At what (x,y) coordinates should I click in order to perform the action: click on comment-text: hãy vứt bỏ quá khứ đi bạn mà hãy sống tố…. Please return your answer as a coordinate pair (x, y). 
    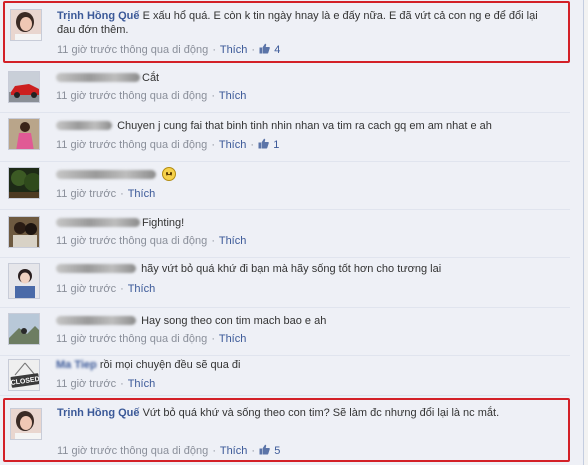
    Looking at the image, I should click on (307, 269).